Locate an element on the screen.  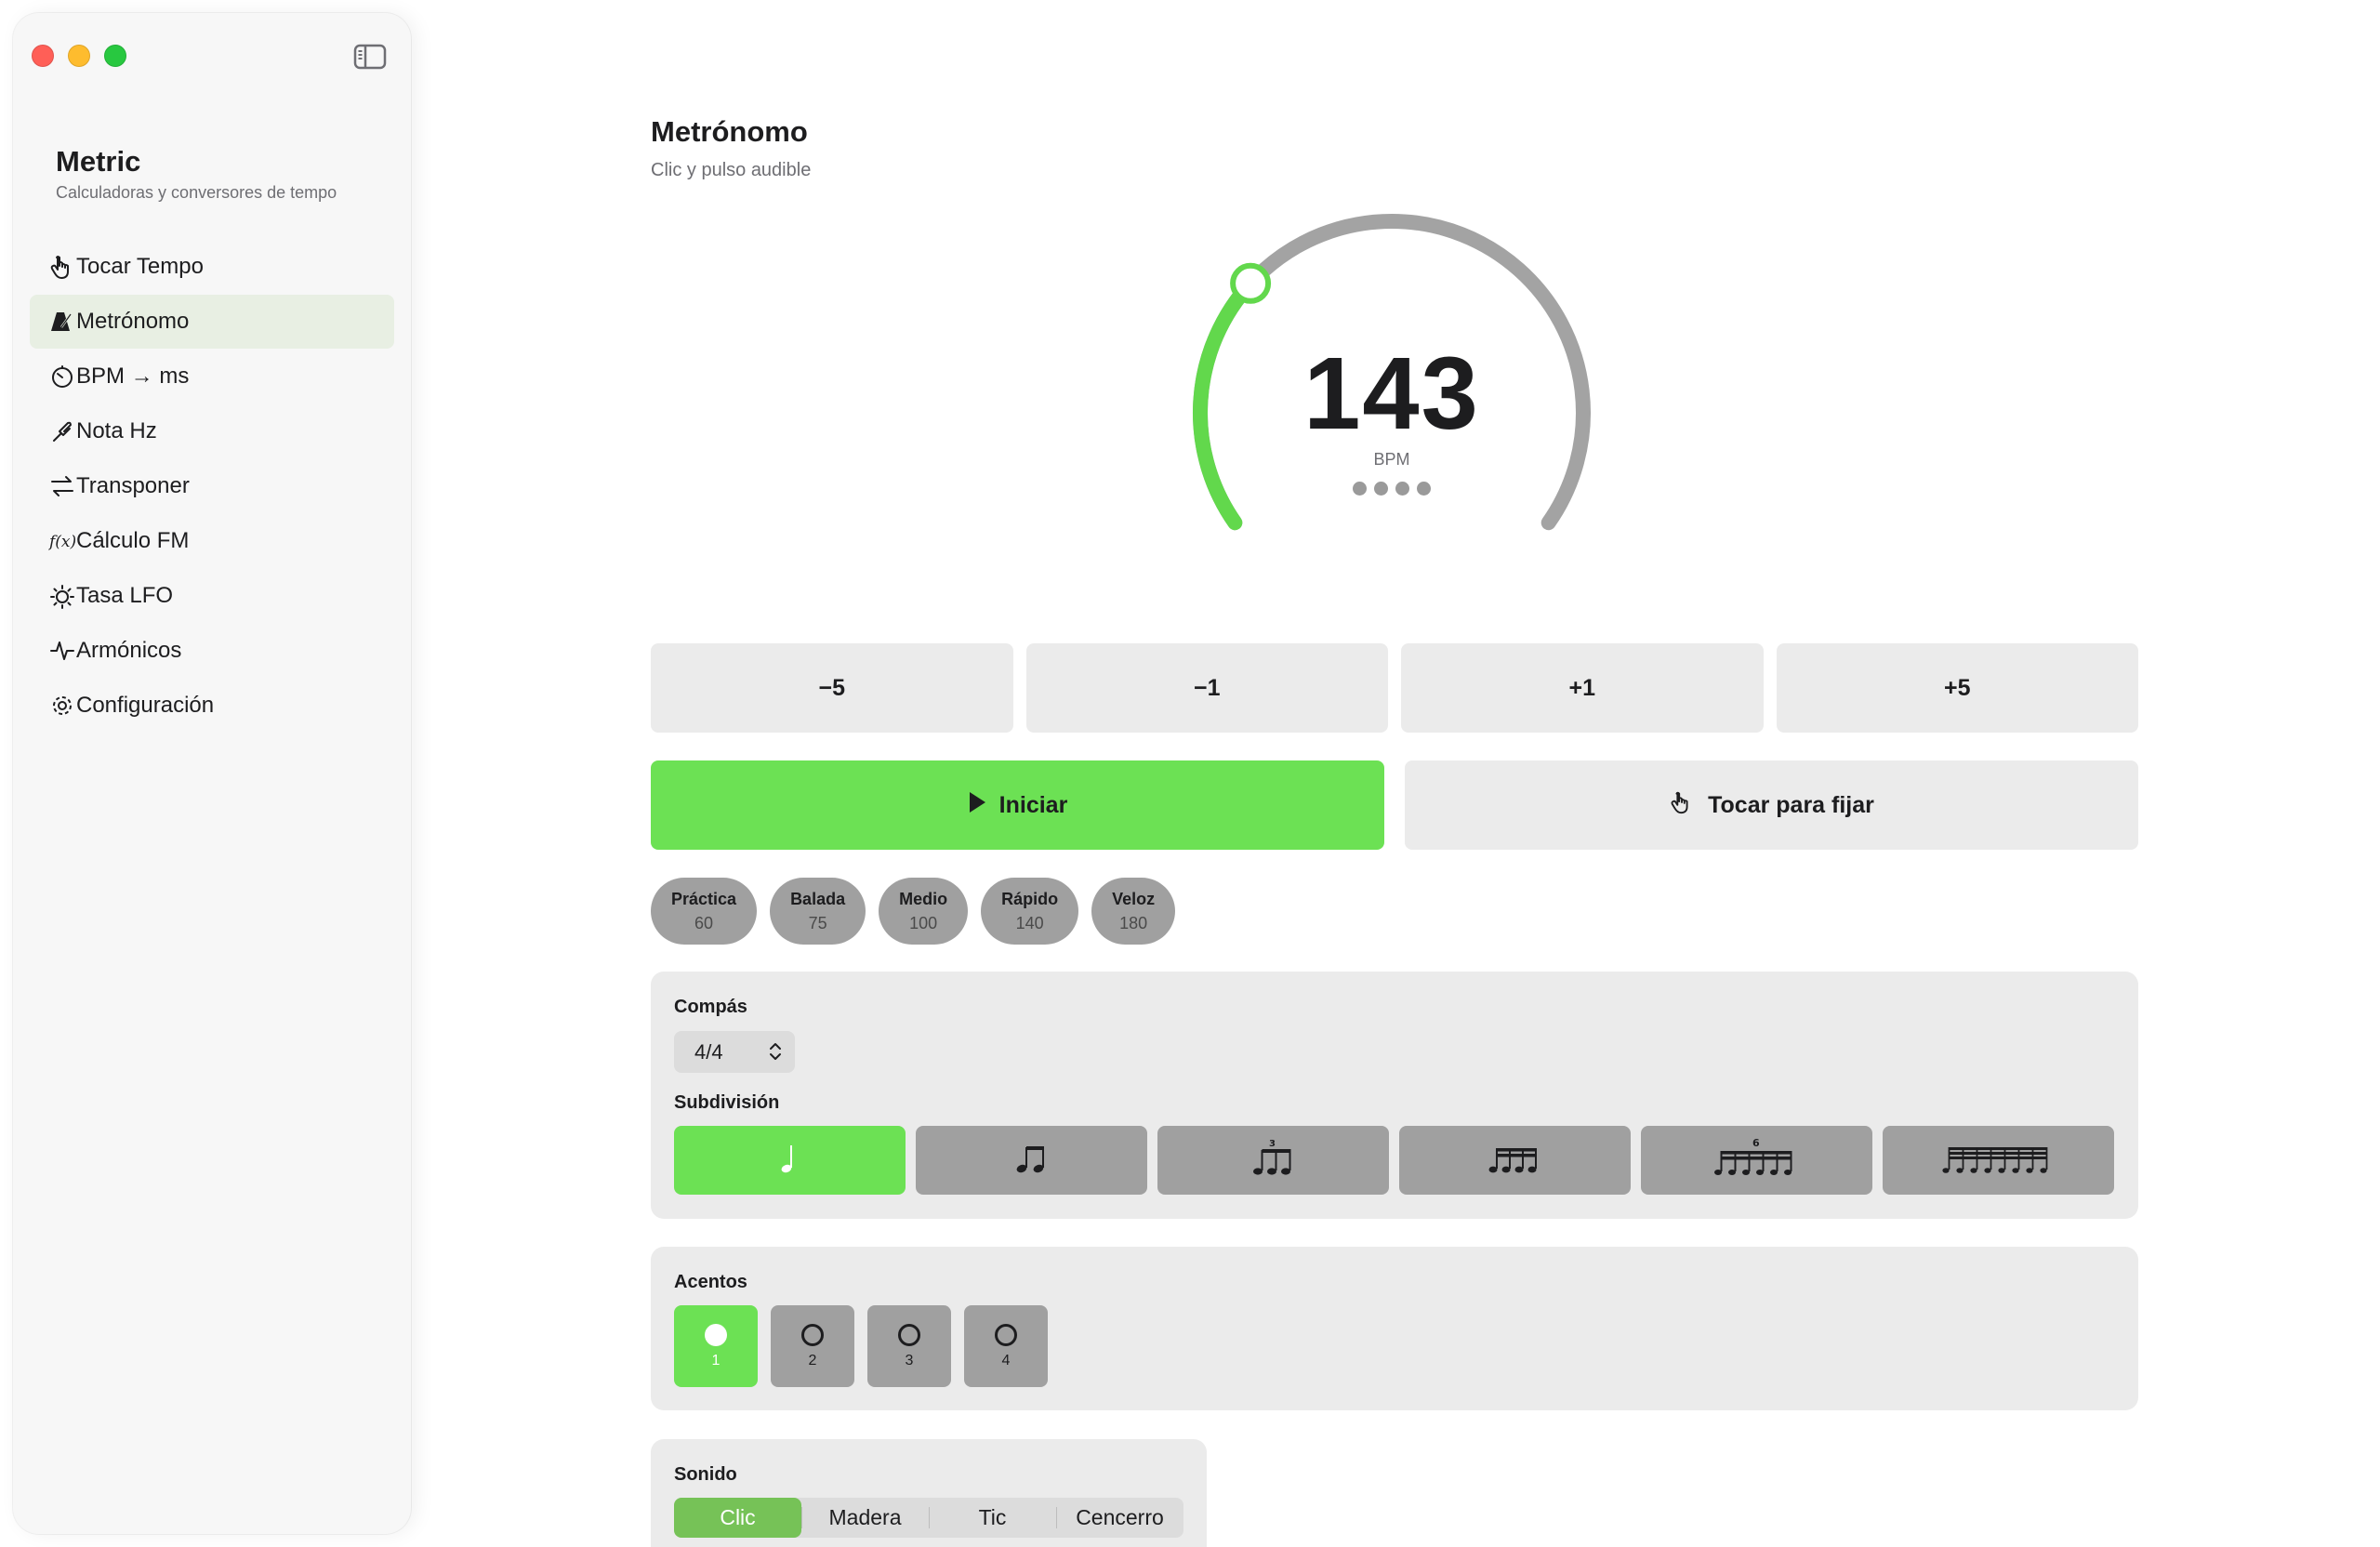
sidebar-item-calculo-fm: f(x) Cálculo FM is located at coordinates (212, 541).